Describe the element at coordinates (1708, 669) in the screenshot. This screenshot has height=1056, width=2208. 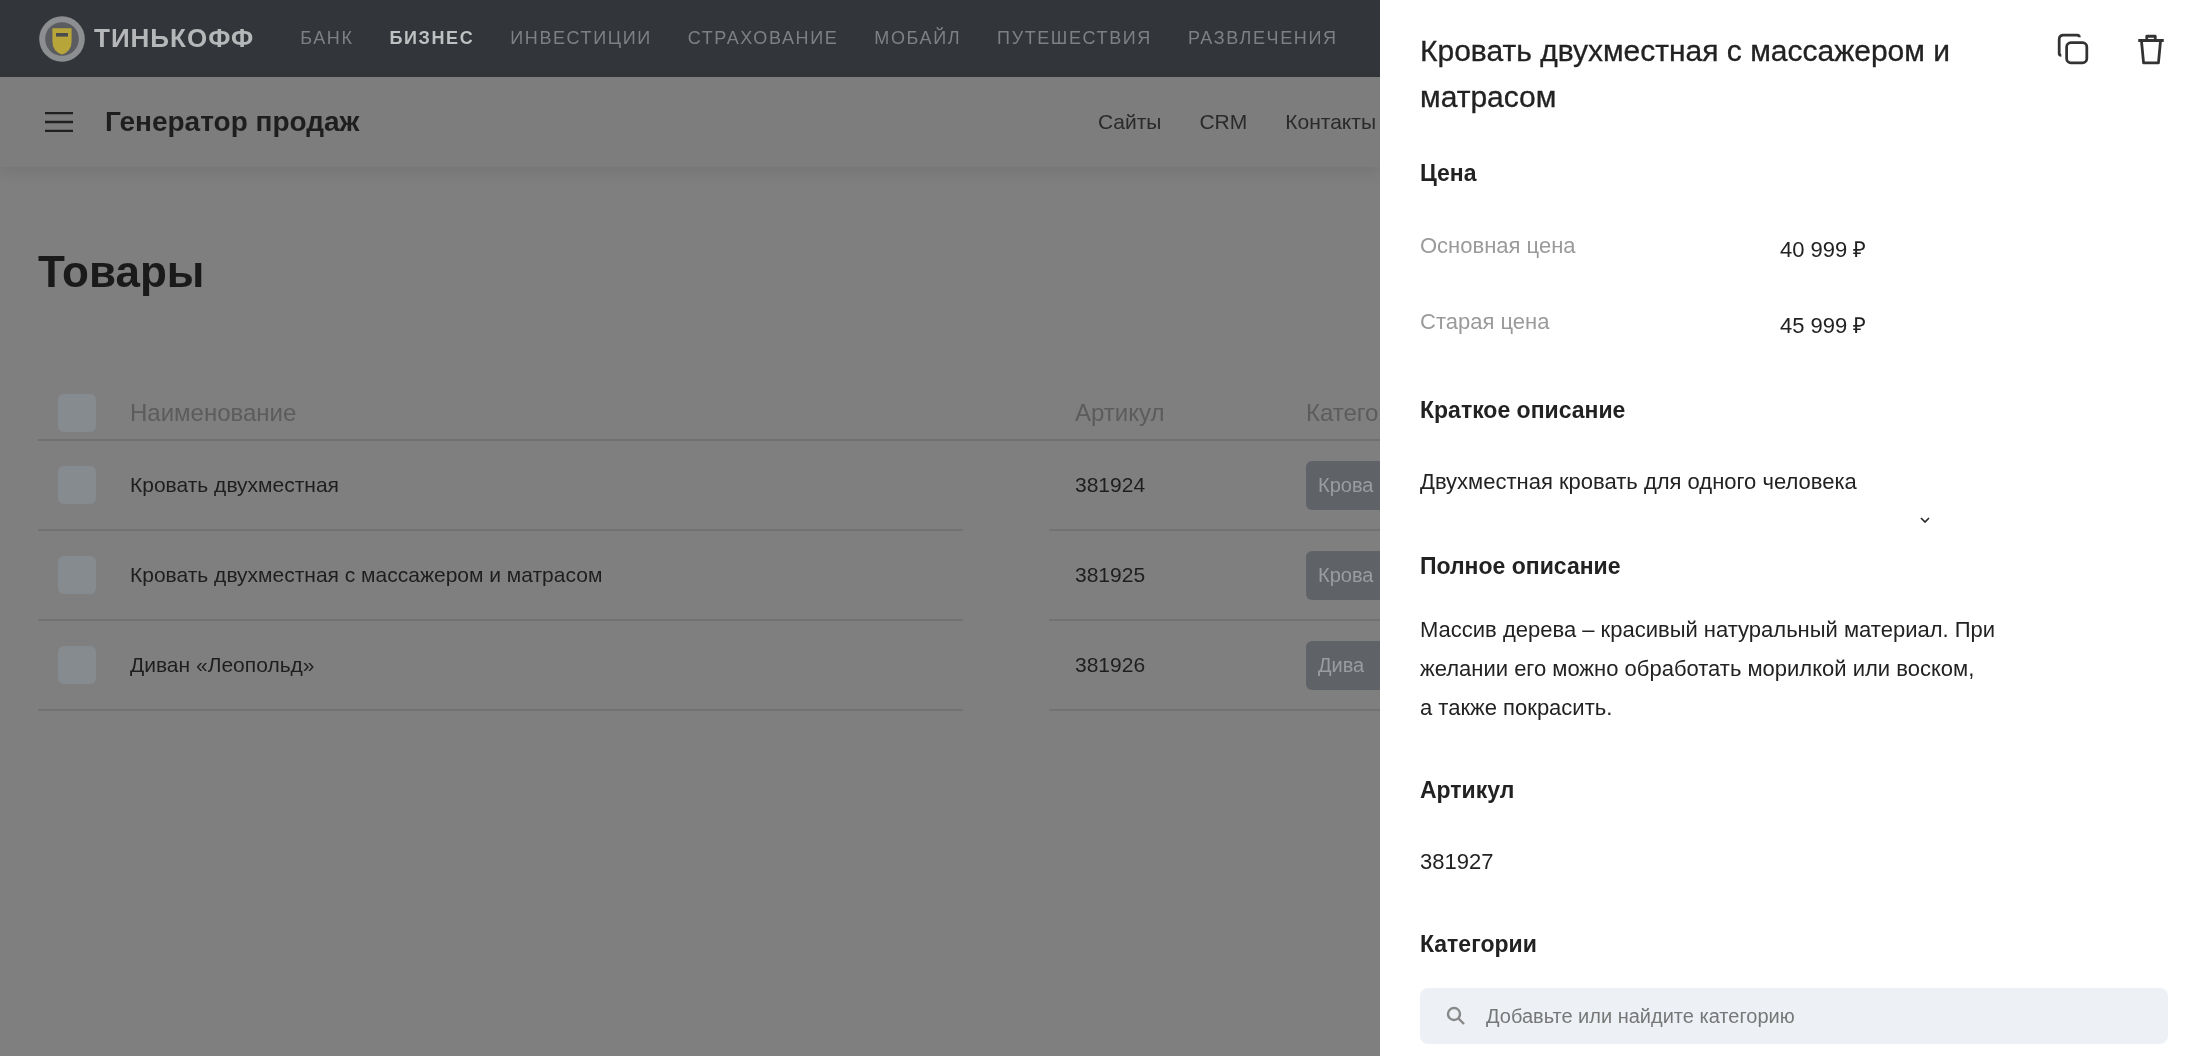
I see `full-description: Массив дерева – красивый натуральный материал. При желании его можно обработать морилкой или воском, а также покрасить.` at that location.